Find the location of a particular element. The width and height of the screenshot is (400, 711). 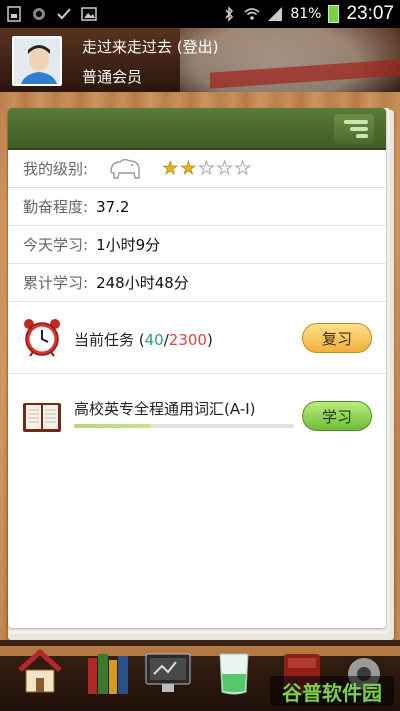

today-study-value: 1小时9分 is located at coordinates (128, 245).